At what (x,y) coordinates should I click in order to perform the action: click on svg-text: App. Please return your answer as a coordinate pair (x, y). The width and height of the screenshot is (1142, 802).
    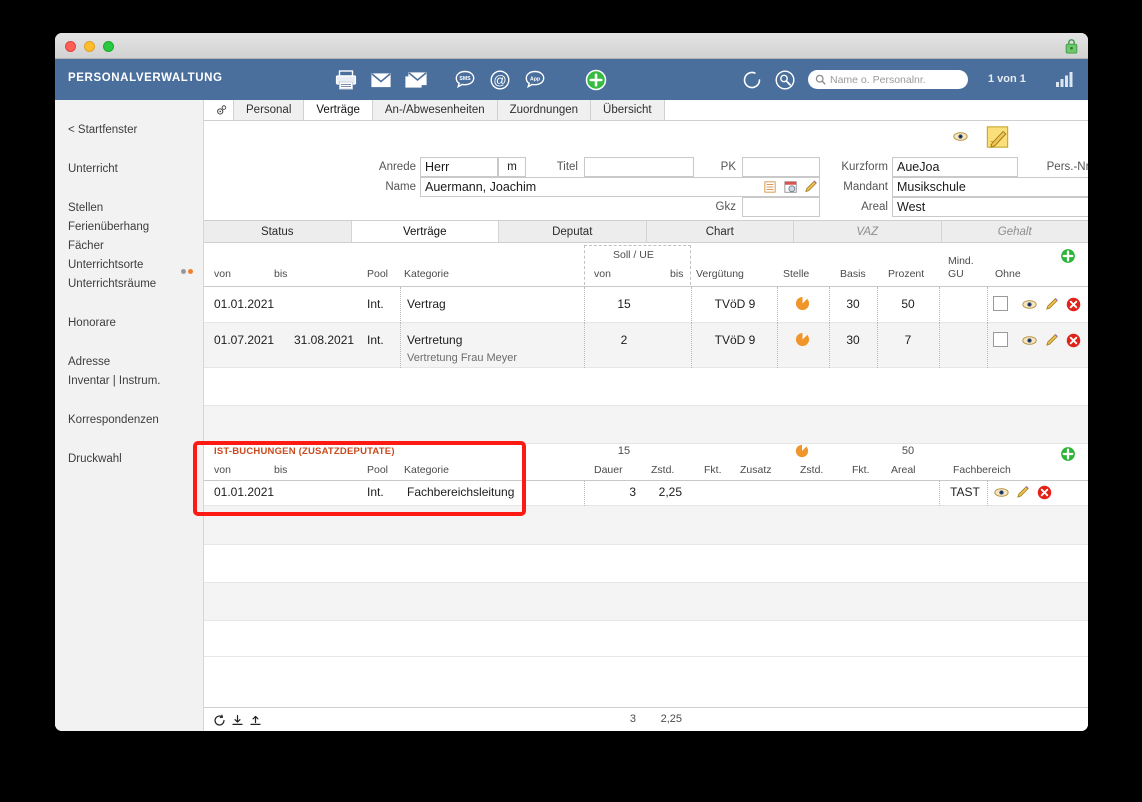
    Looking at the image, I should click on (535, 79).